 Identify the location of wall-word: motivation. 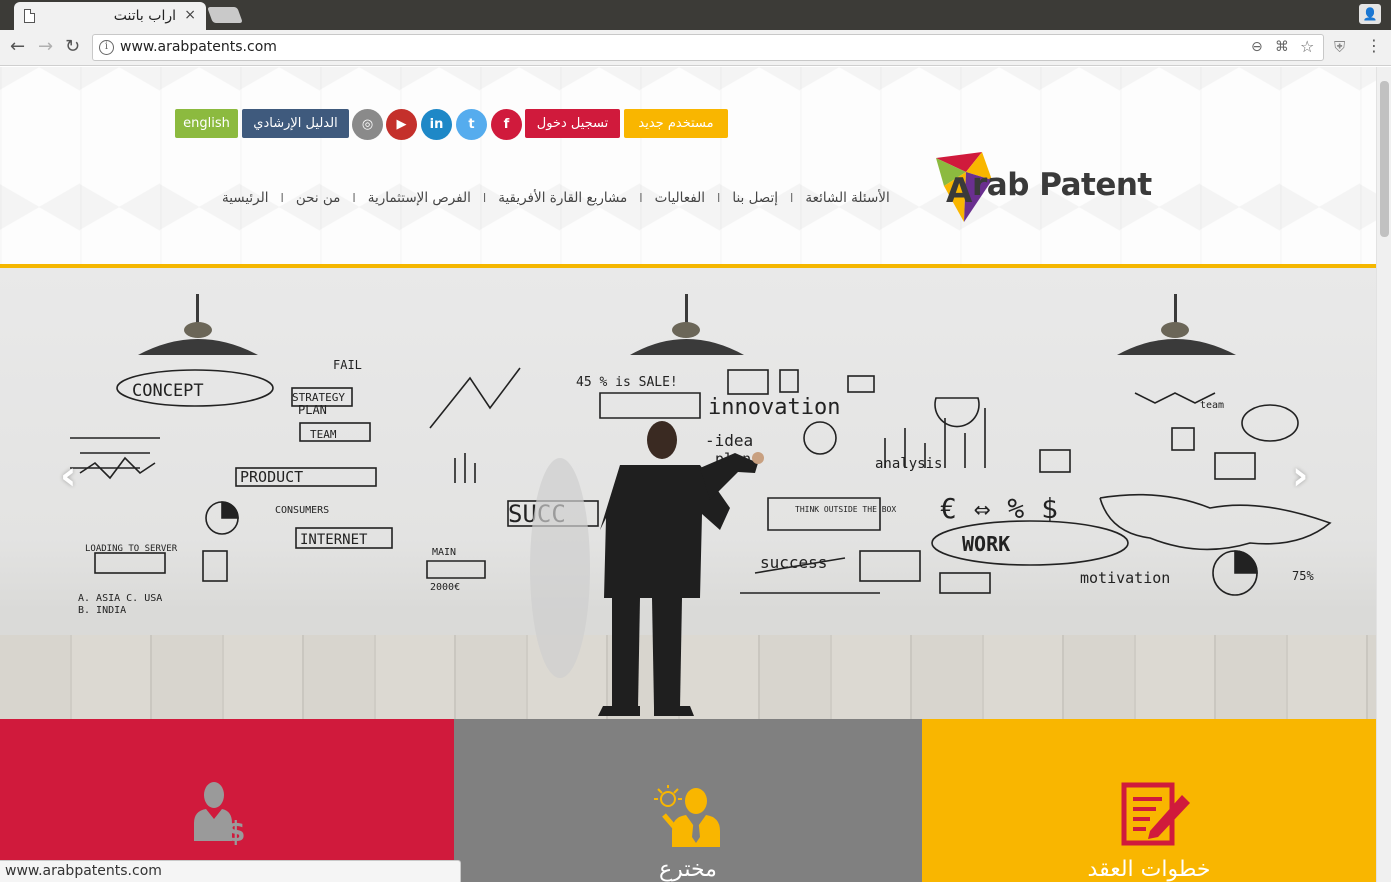
(1125, 578).